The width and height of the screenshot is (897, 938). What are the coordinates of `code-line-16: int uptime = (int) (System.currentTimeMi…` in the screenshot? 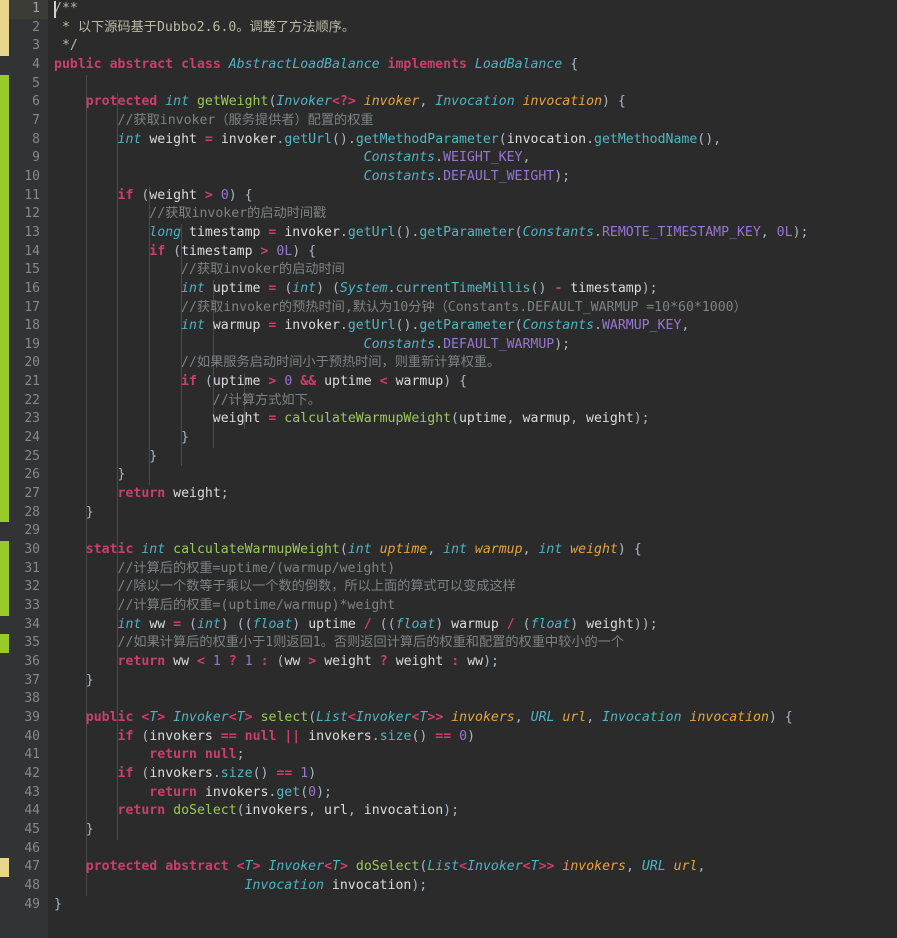 It's located at (475, 289).